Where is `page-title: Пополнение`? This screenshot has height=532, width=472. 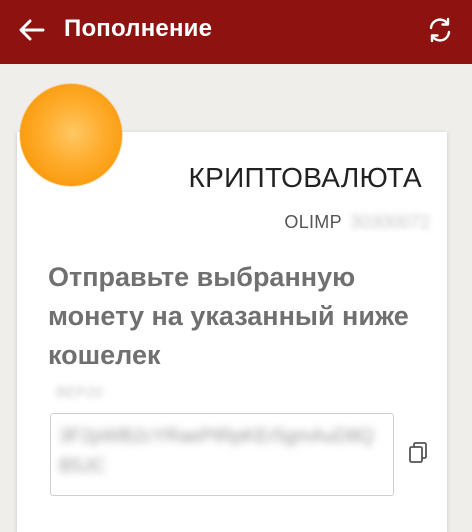 page-title: Пополнение is located at coordinates (138, 28).